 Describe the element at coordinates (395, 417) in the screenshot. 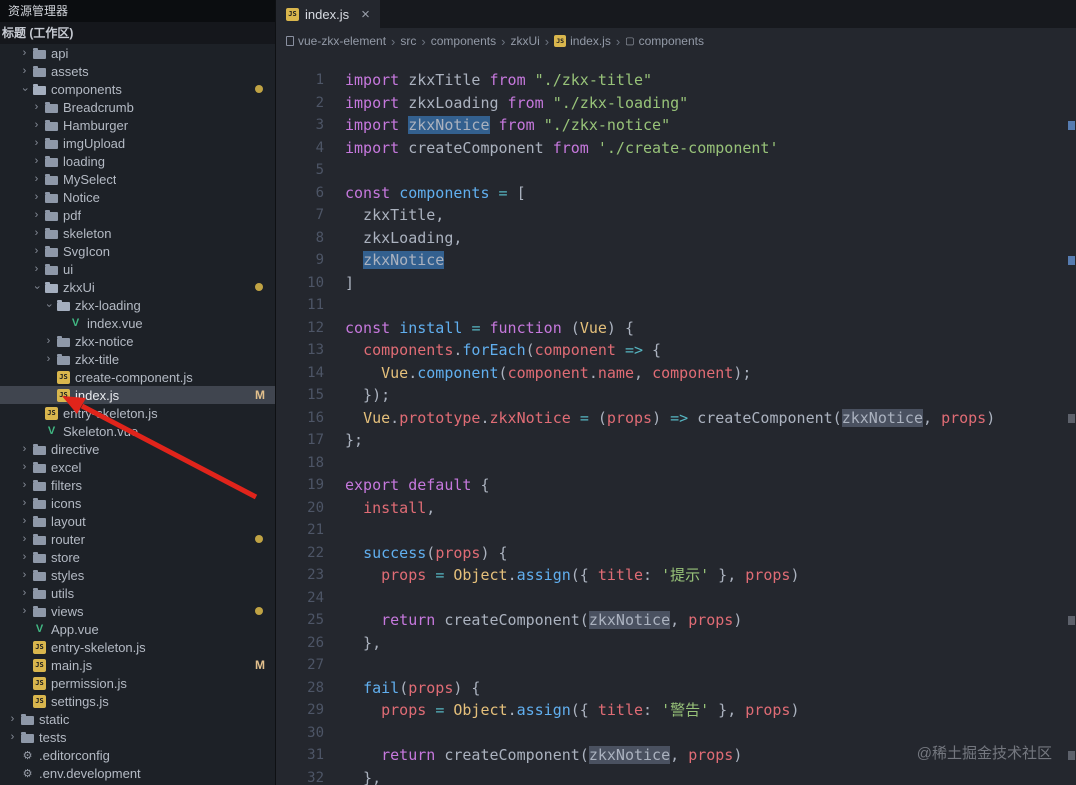

I see `code-token: .` at that location.